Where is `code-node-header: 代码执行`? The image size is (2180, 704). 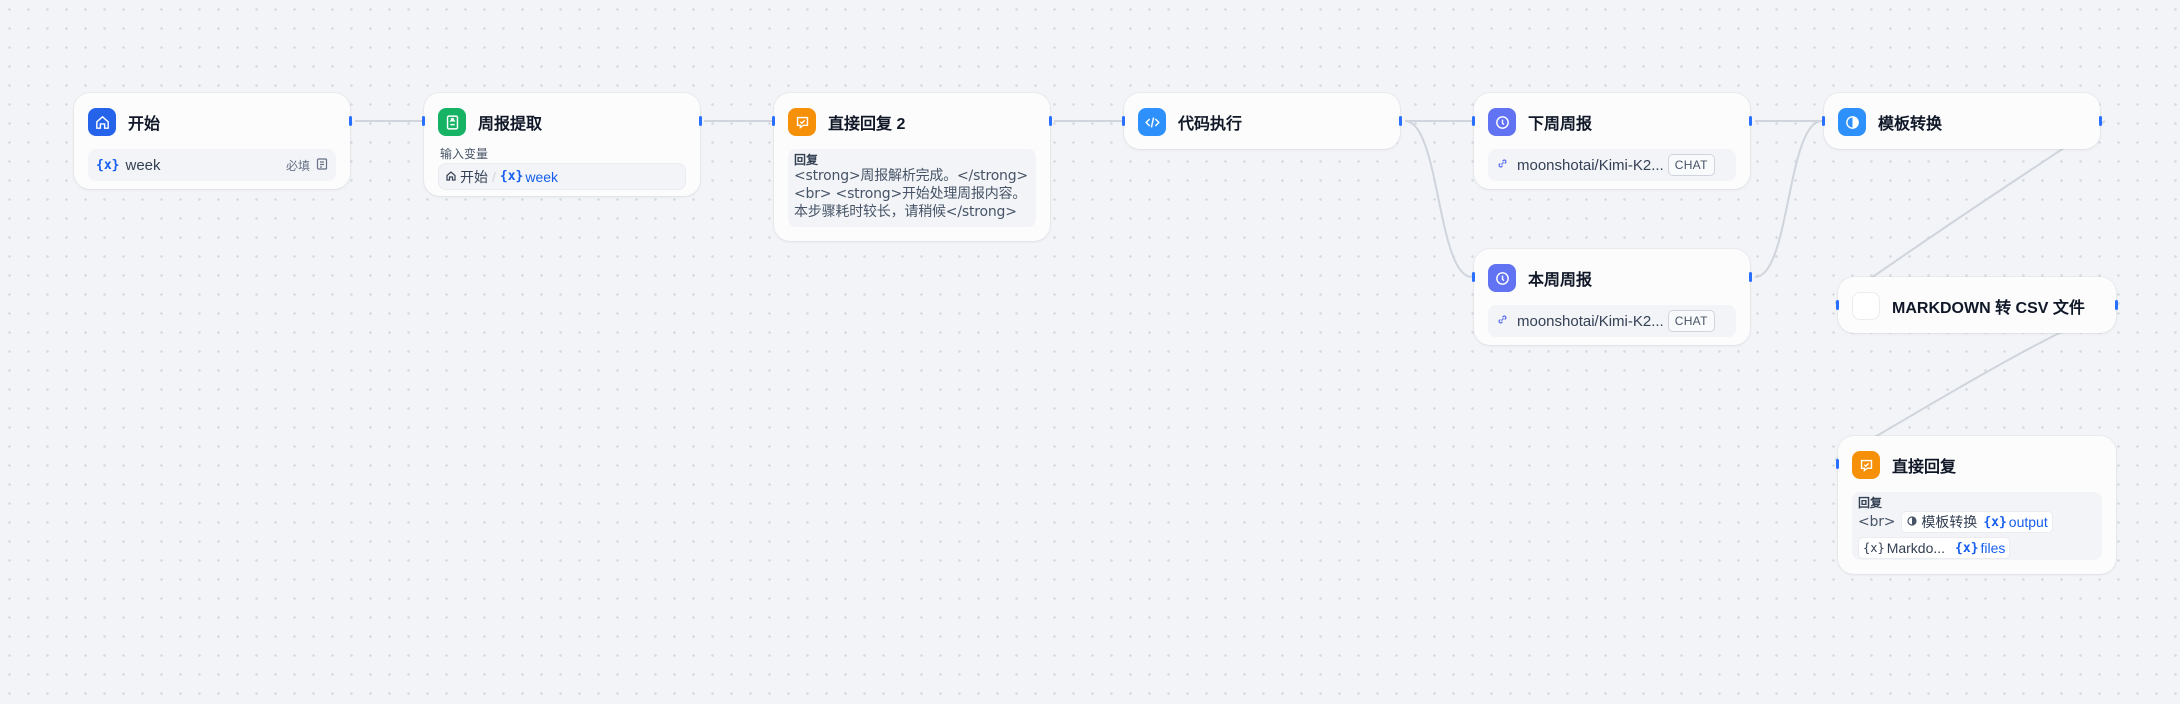
code-node-header: 代码执行 is located at coordinates (1190, 122).